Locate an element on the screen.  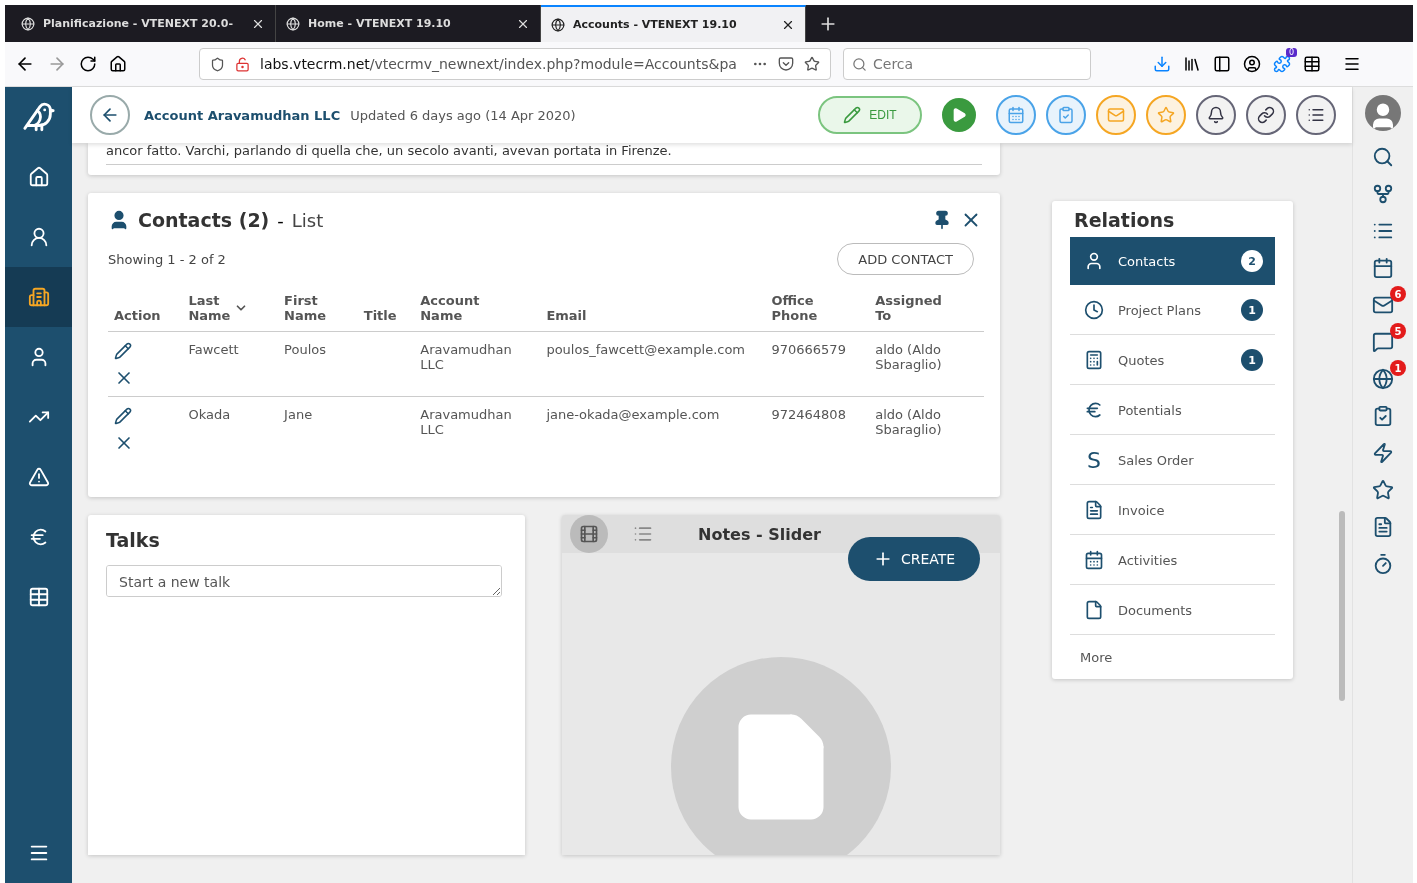
library-icon is located at coordinates (1192, 64).